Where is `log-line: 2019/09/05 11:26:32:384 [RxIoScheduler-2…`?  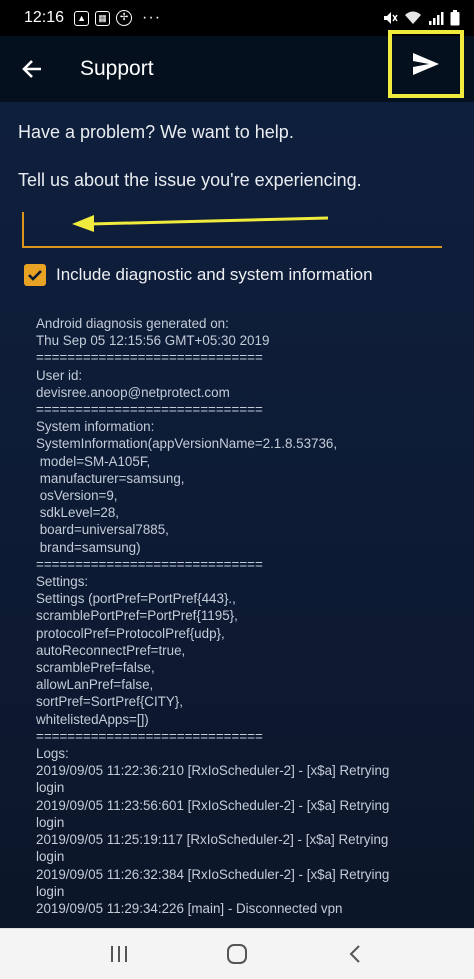 log-line: 2019/09/05 11:26:32:384 [RxIoScheduler-2… is located at coordinates (213, 874).